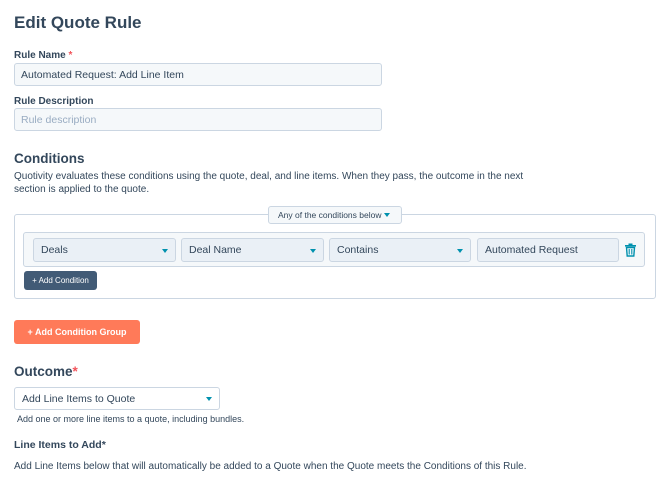  I want to click on rule-name-label-text: Rule Name, so click(40, 55).